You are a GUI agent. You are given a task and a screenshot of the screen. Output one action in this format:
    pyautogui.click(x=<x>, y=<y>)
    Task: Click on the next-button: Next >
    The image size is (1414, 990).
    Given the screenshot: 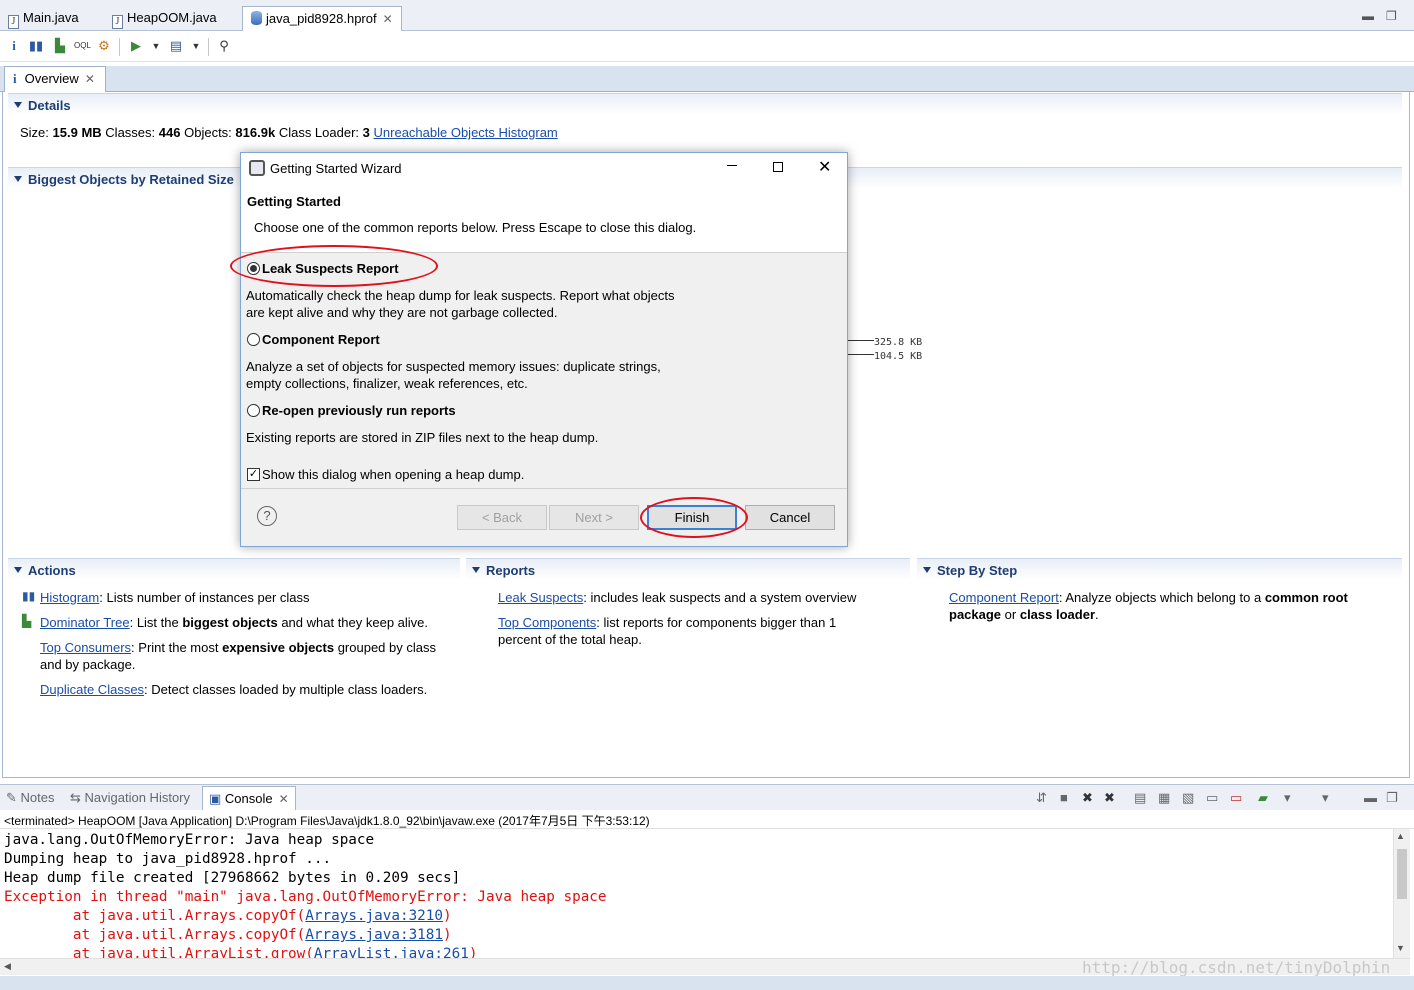 What is the action you would take?
    pyautogui.click(x=594, y=517)
    